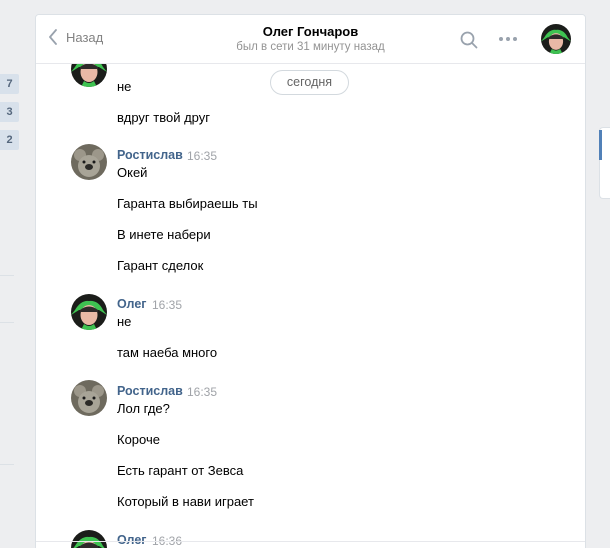  Describe the element at coordinates (9, 84) in the screenshot. I see `sidebar-counter-1: 7` at that location.